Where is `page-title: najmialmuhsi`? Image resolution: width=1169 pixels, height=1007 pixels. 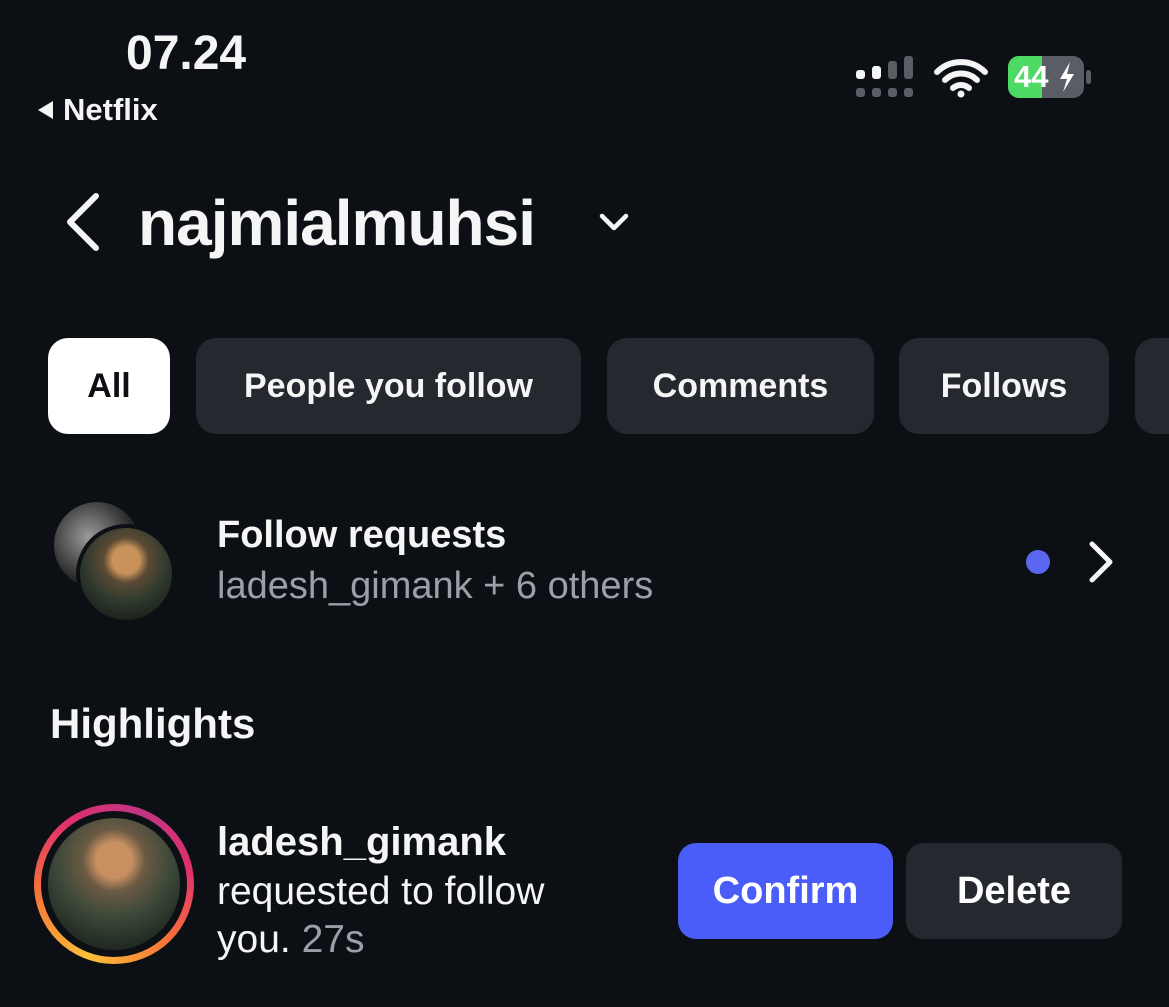 page-title: najmialmuhsi is located at coordinates (337, 223).